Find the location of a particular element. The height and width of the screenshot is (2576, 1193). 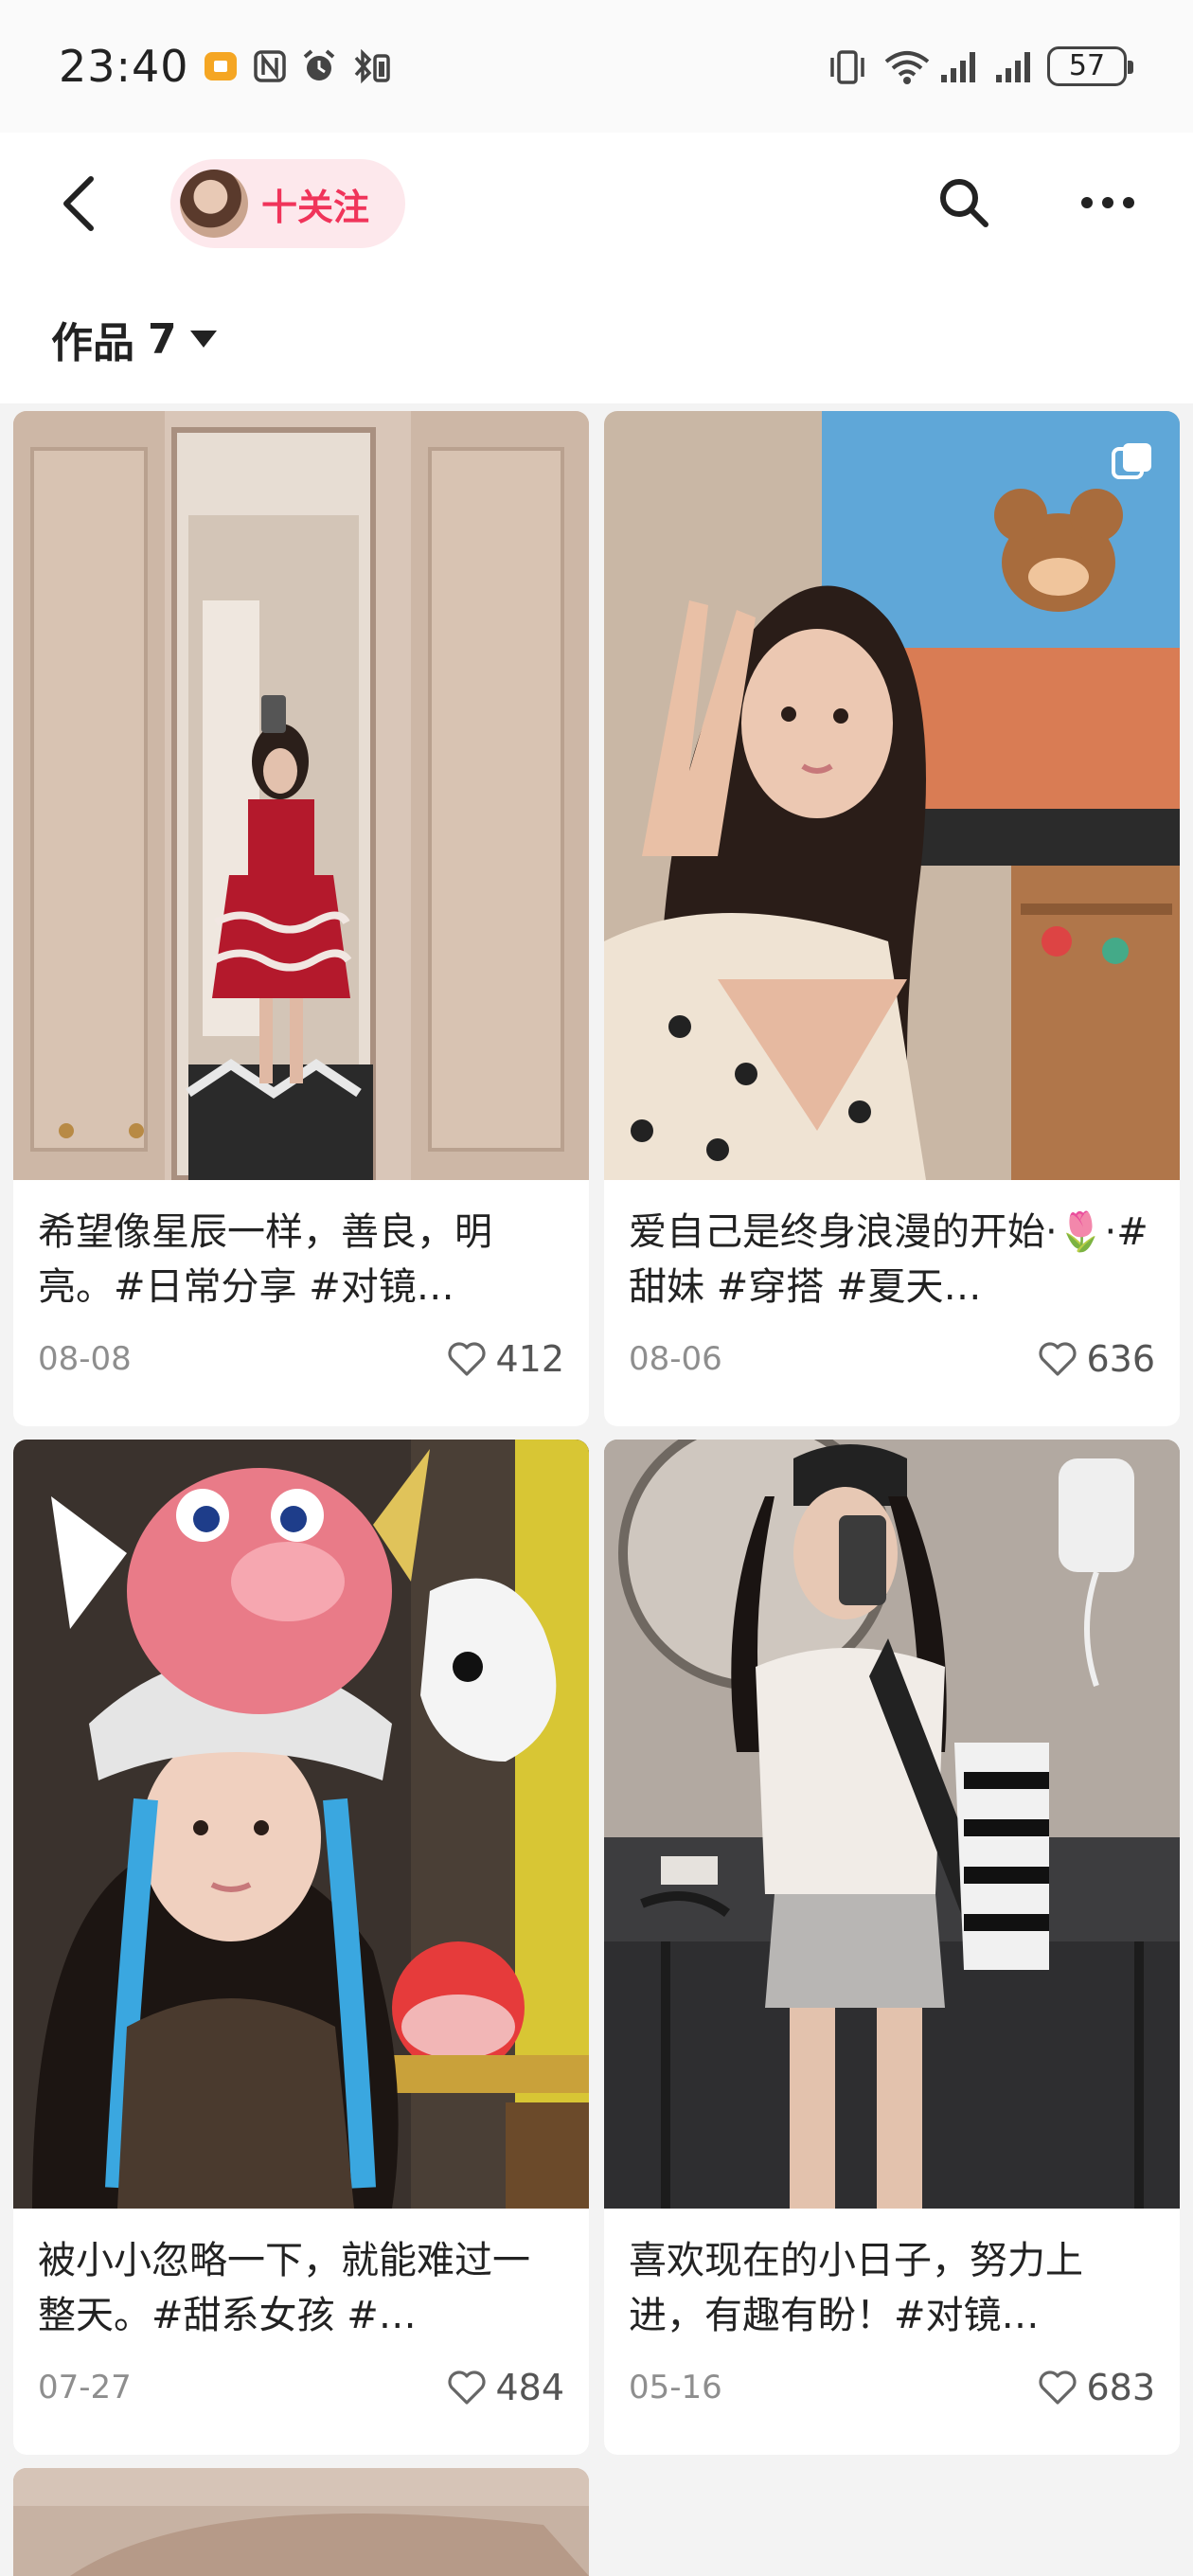

like-count: 683 is located at coordinates (1120, 2387).